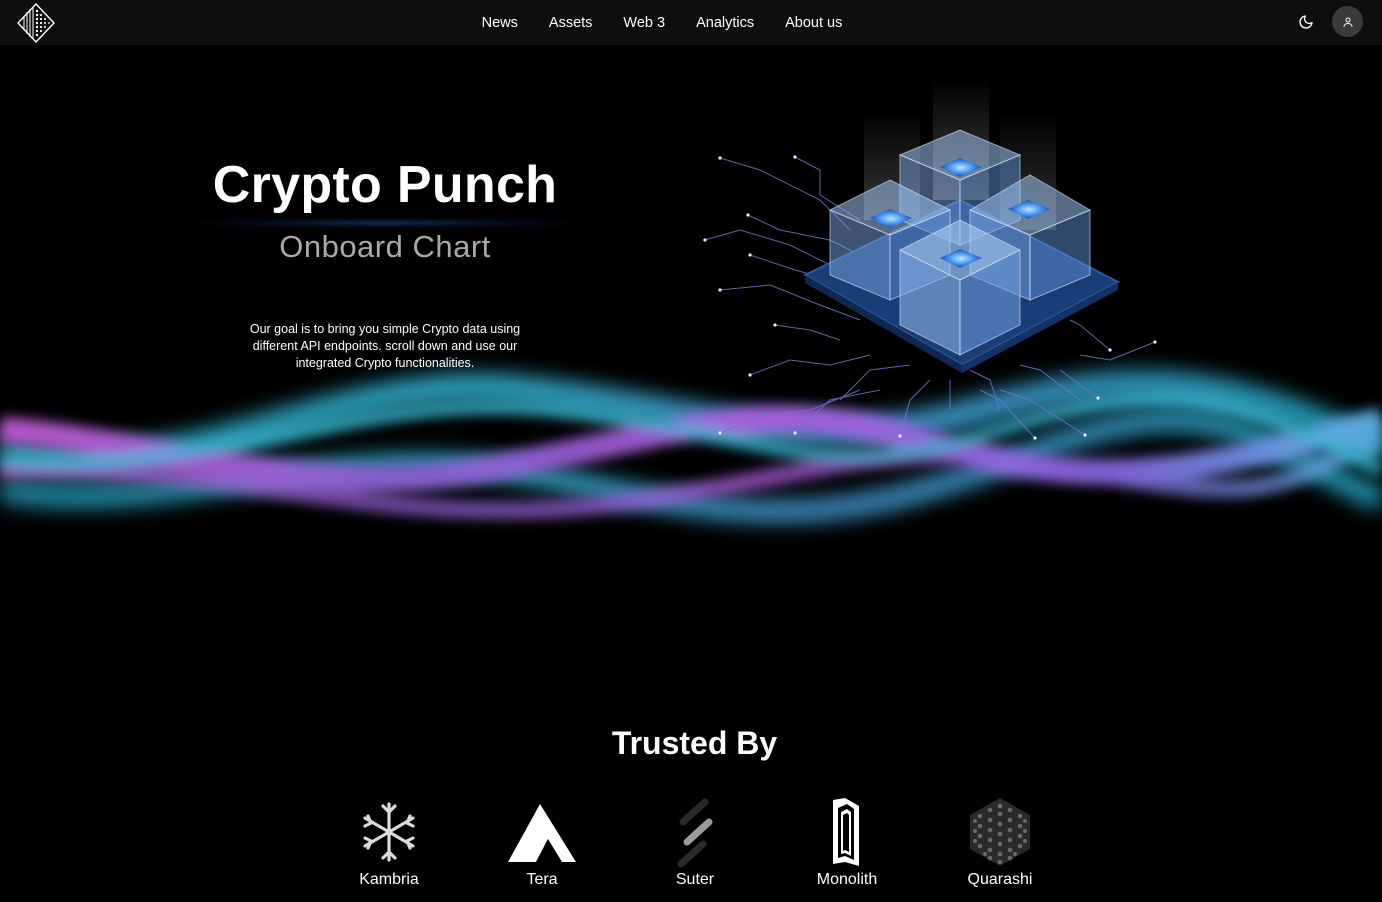 Image resolution: width=1382 pixels, height=902 pixels. Describe the element at coordinates (695, 879) in the screenshot. I see `brand-label-suter: Suter` at that location.